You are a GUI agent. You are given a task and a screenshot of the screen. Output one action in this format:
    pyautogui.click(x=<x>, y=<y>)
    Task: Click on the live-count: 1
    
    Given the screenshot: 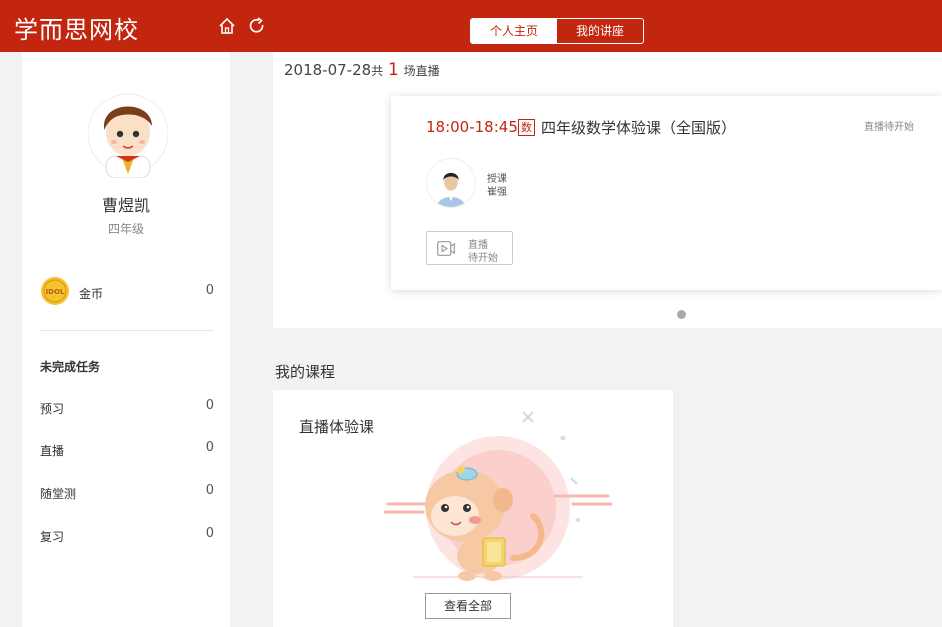 What is the action you would take?
    pyautogui.click(x=393, y=70)
    